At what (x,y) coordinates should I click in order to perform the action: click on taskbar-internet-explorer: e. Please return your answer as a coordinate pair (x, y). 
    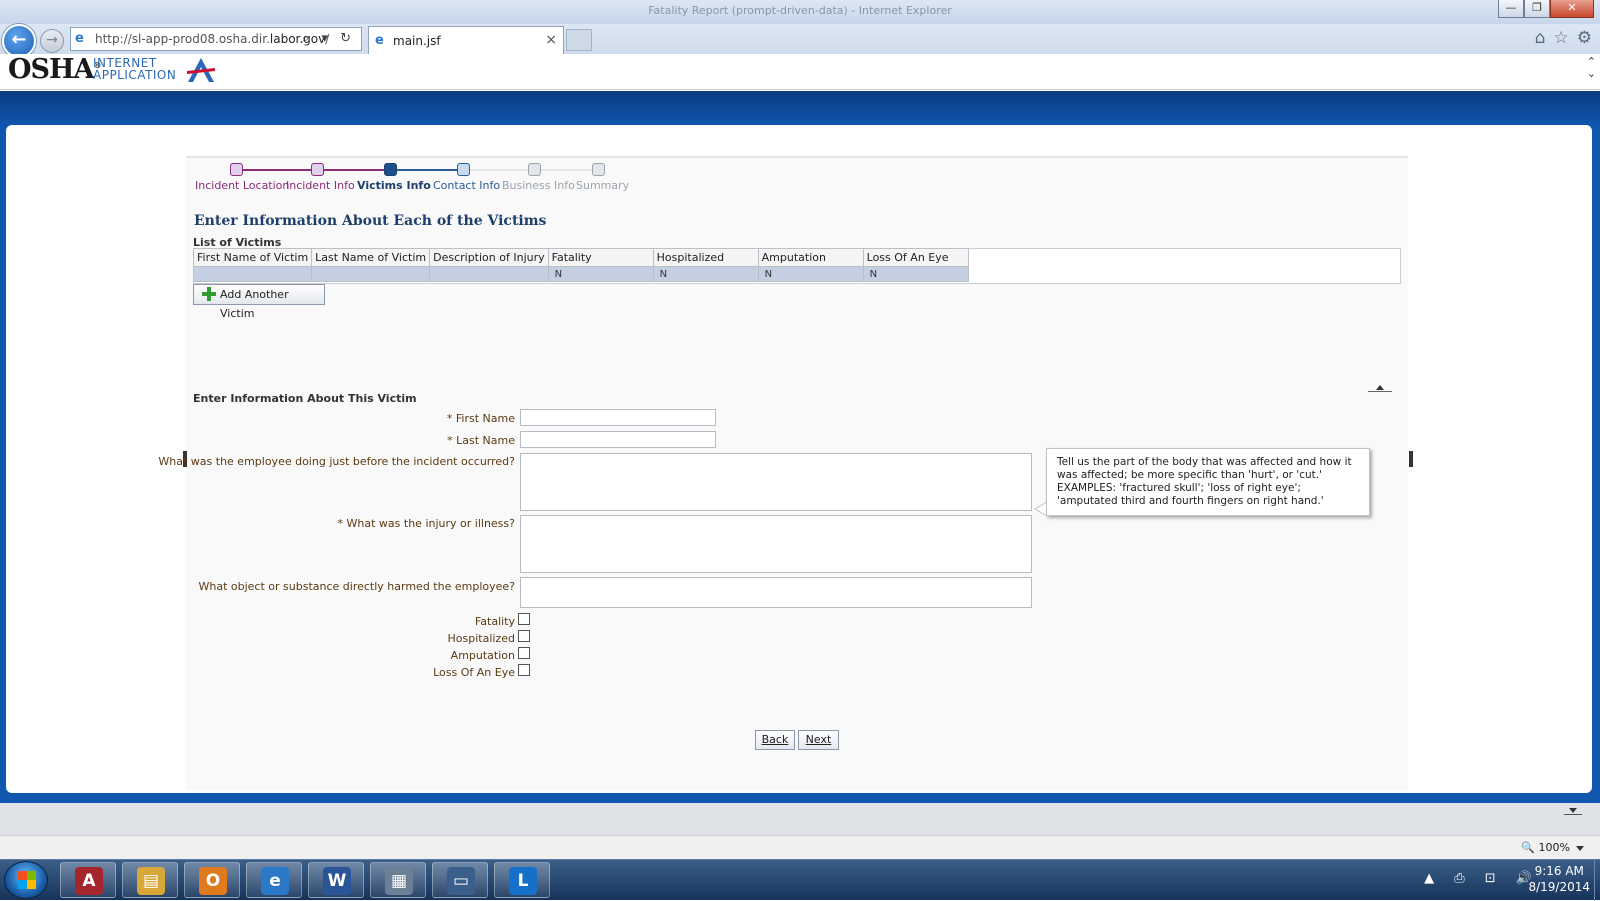
    Looking at the image, I should click on (274, 880).